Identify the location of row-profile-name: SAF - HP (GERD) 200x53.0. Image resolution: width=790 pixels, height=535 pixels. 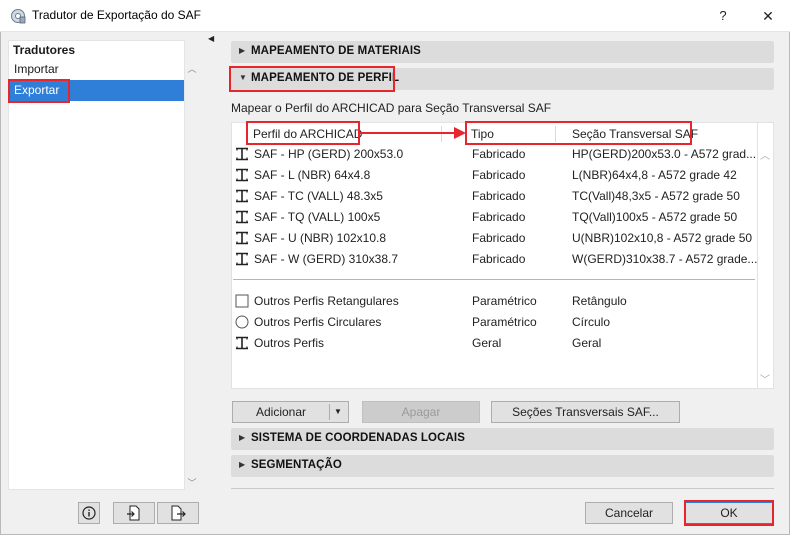
(329, 154).